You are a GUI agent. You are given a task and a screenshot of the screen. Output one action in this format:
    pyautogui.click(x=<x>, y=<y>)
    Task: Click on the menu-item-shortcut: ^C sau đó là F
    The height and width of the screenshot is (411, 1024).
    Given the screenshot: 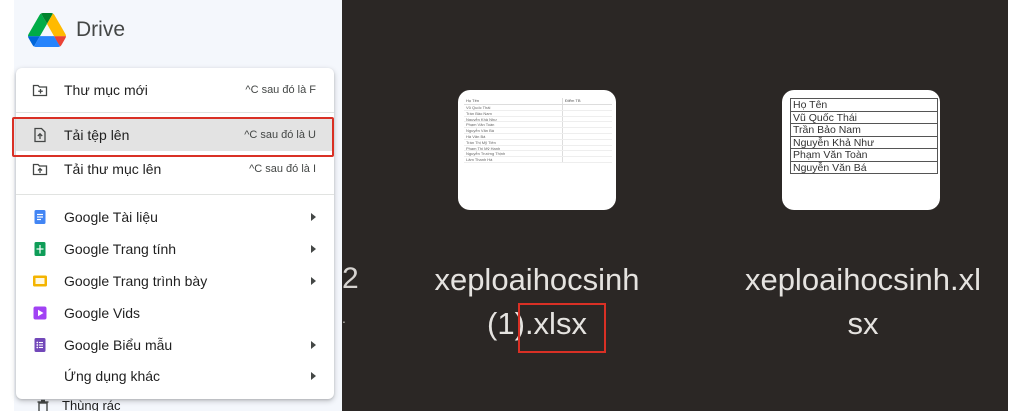 What is the action you would take?
    pyautogui.click(x=280, y=90)
    